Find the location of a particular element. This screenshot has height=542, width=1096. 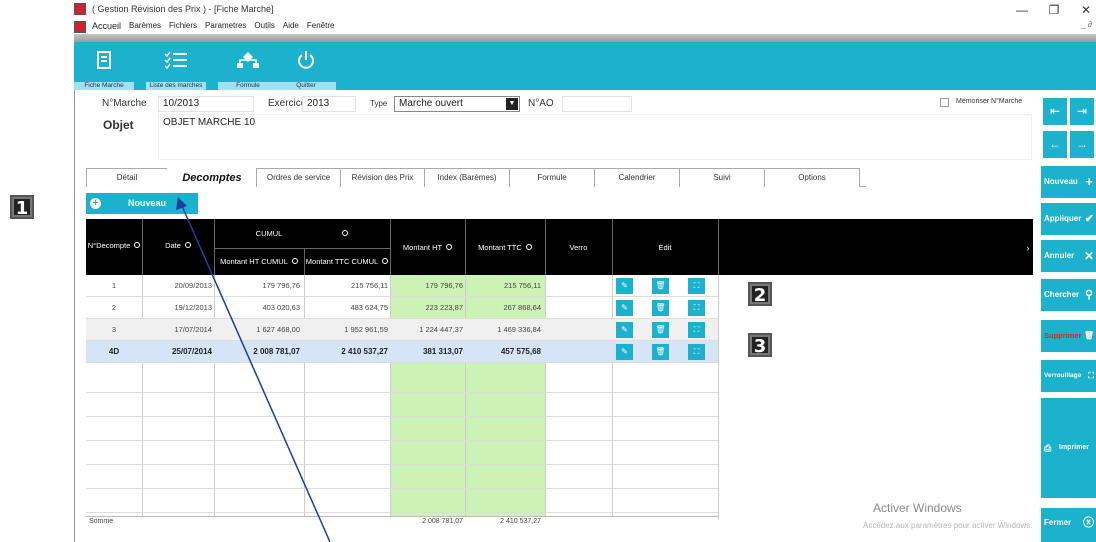

quitter-label: Quitter is located at coordinates (306, 86).